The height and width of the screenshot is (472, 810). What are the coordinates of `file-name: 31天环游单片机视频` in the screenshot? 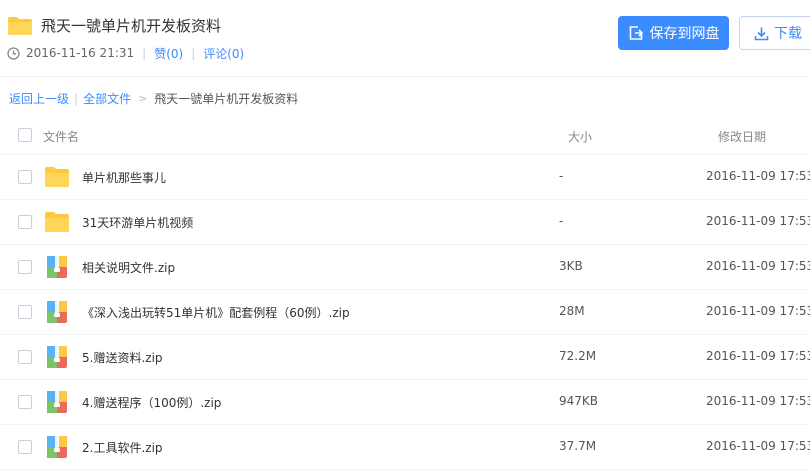 It's located at (137, 222).